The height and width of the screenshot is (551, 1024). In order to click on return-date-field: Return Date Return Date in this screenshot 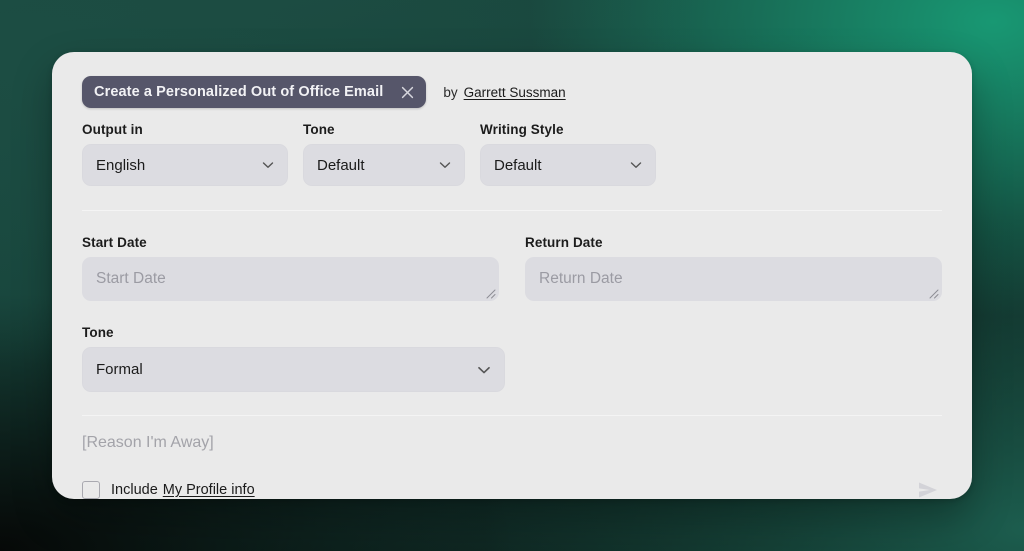, I will do `click(733, 268)`.